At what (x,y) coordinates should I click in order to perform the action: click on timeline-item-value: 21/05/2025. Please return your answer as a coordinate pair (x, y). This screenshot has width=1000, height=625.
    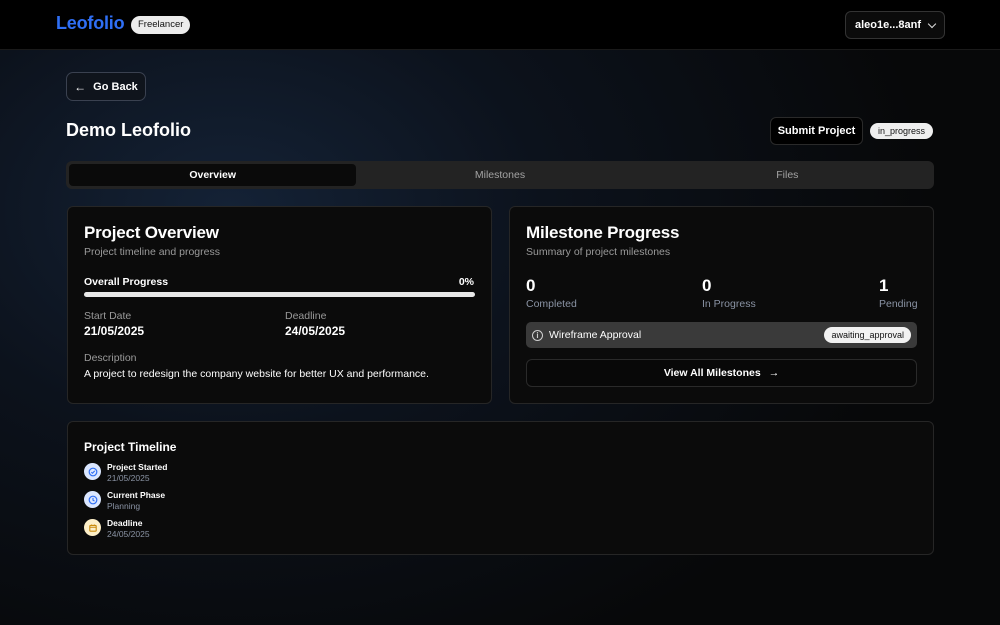
    Looking at the image, I should click on (128, 478).